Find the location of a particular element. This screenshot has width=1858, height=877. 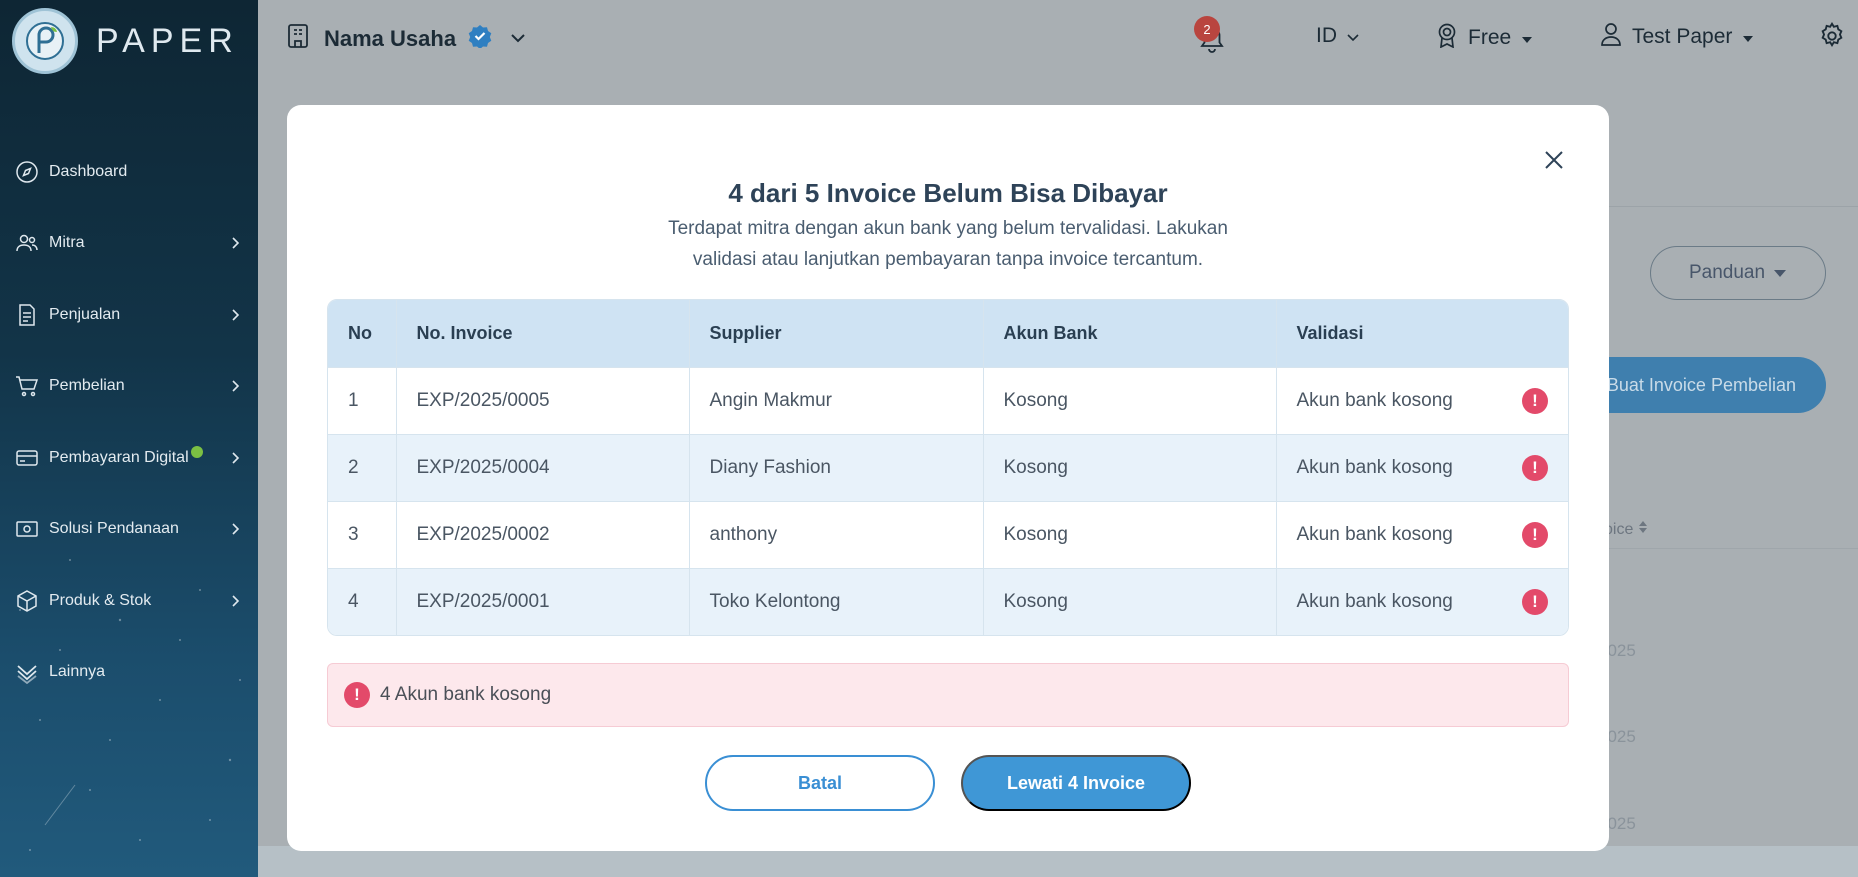

gear-icon is located at coordinates (1832, 38).